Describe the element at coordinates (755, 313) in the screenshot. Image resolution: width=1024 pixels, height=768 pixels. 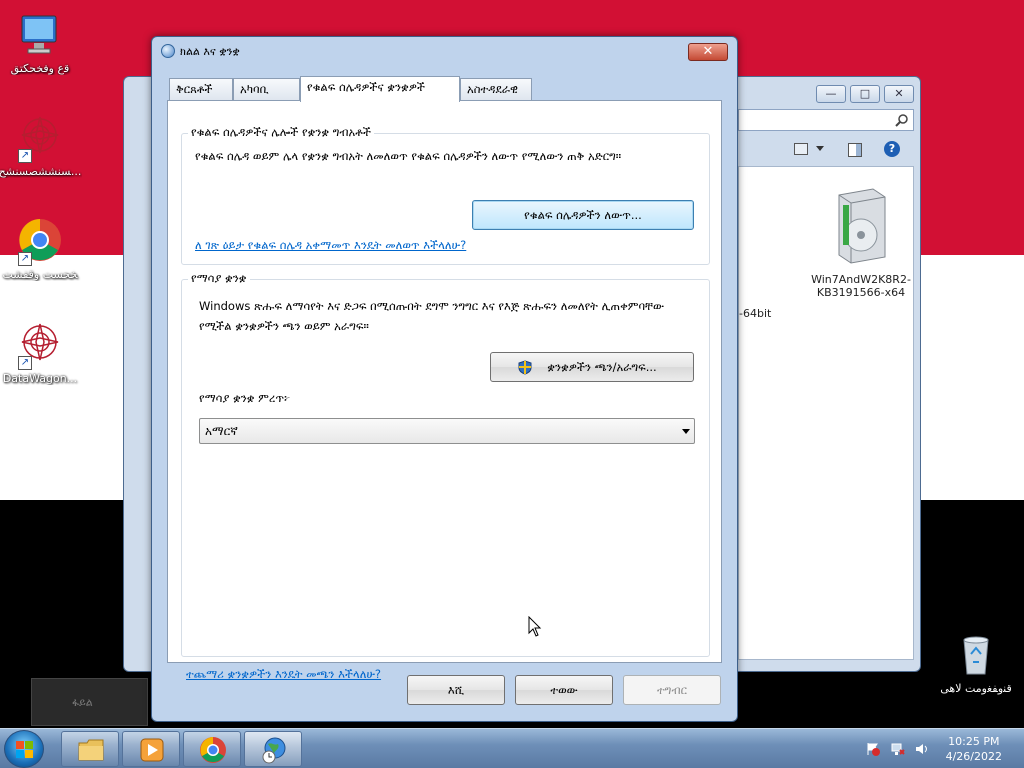
I see `file-label: -64bit` at that location.